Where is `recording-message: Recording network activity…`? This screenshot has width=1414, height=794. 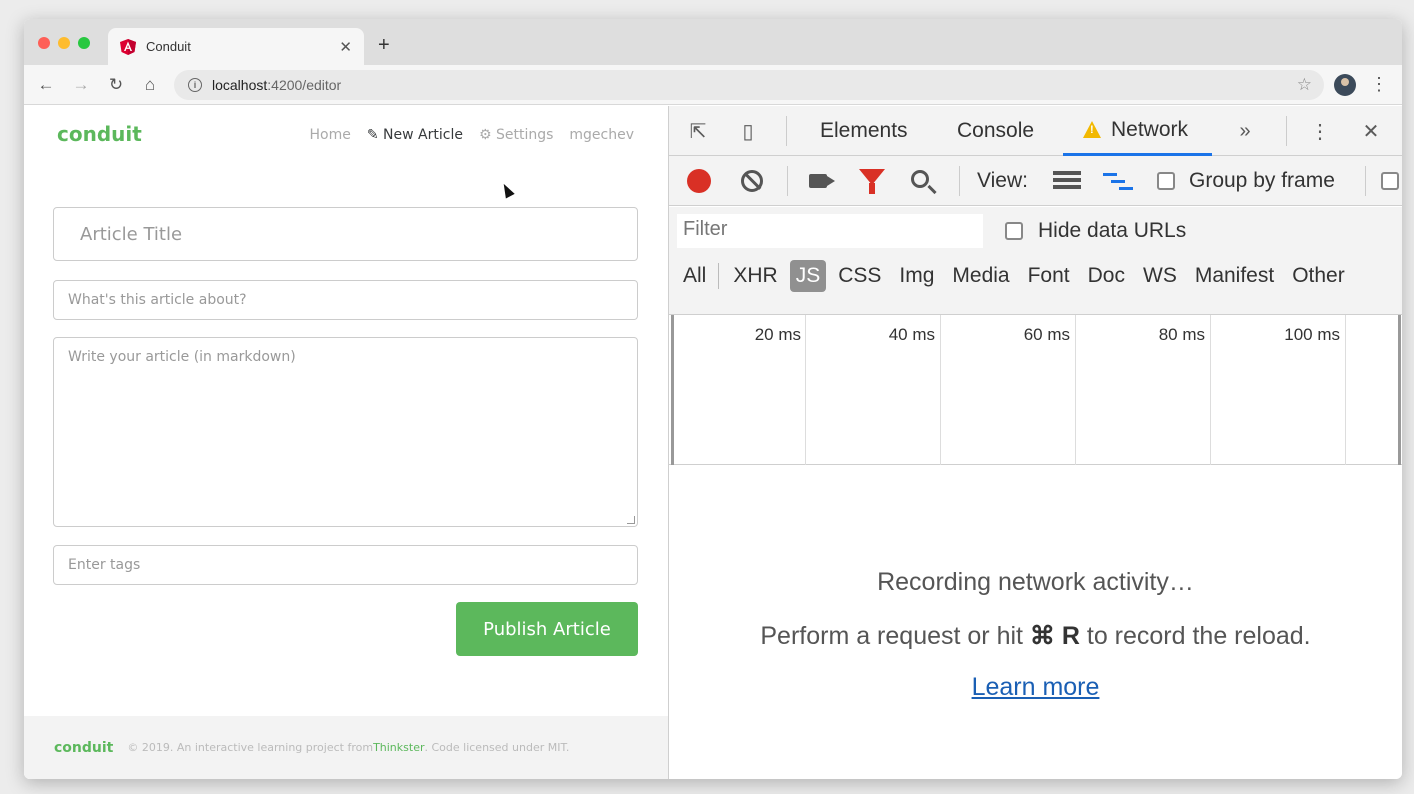
recording-message: Recording network activity… is located at coordinates (1035, 582).